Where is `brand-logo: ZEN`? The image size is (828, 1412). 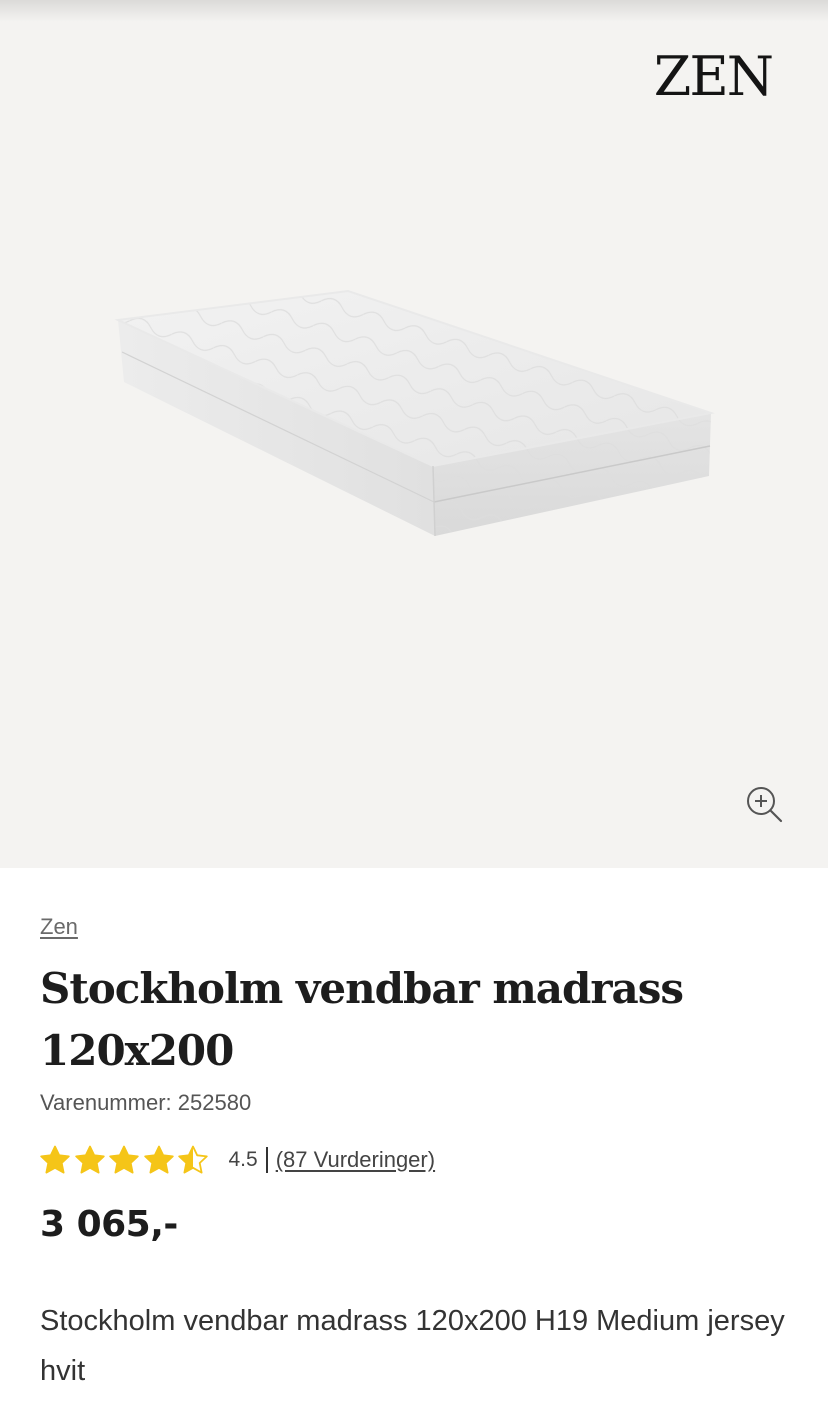 brand-logo: ZEN is located at coordinates (714, 77).